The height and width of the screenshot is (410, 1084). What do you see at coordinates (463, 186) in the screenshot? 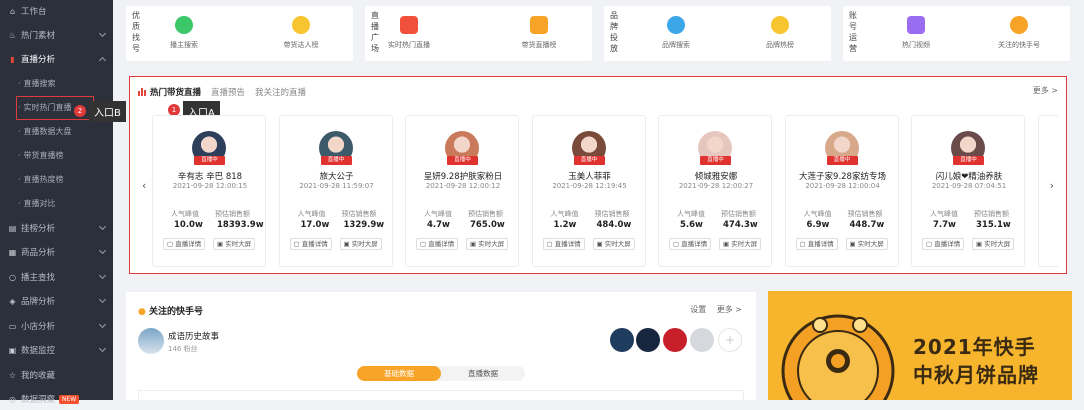
I see `streamer-time: 2021-09-28 12:00:12` at bounding box center [463, 186].